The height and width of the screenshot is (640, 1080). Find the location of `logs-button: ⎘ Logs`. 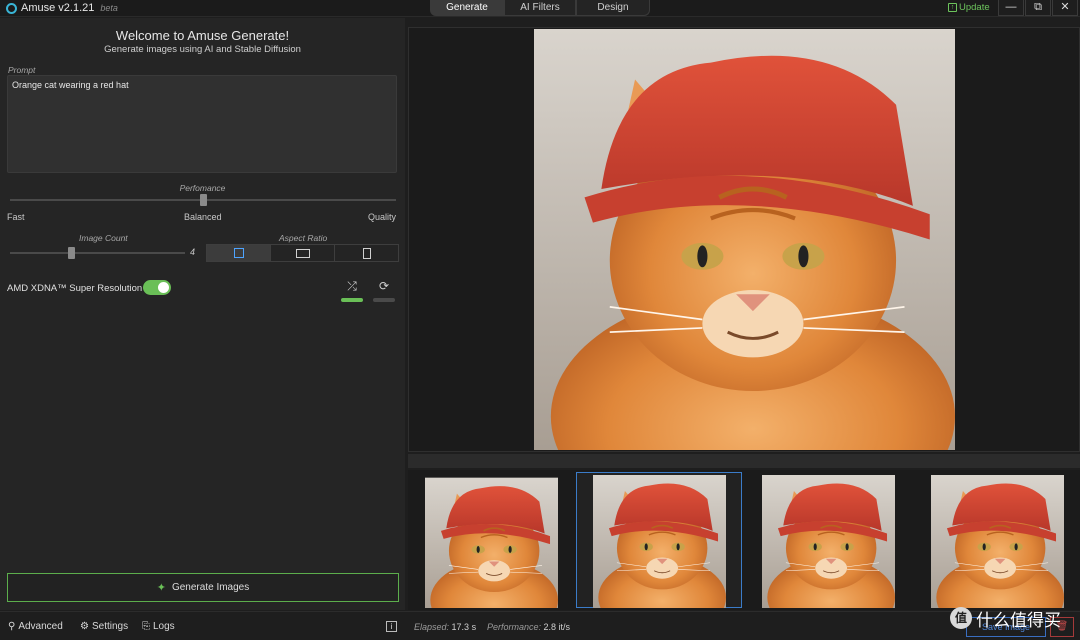

logs-button: ⎘ Logs is located at coordinates (158, 626).